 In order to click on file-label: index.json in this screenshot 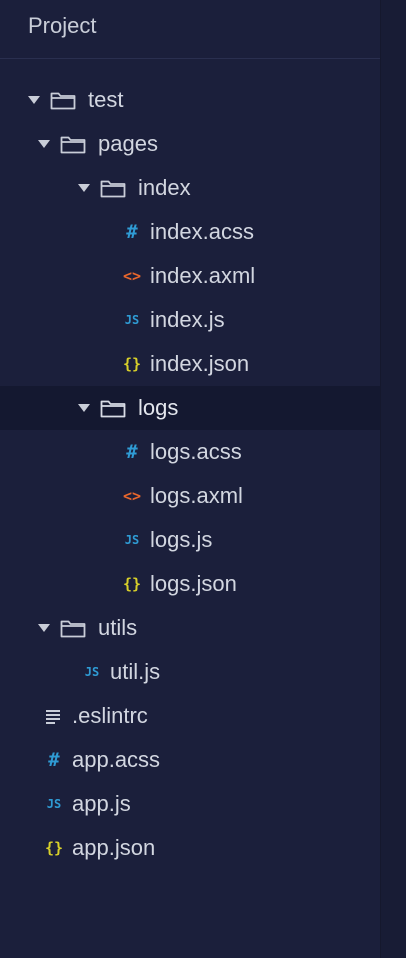, I will do `click(200, 363)`.